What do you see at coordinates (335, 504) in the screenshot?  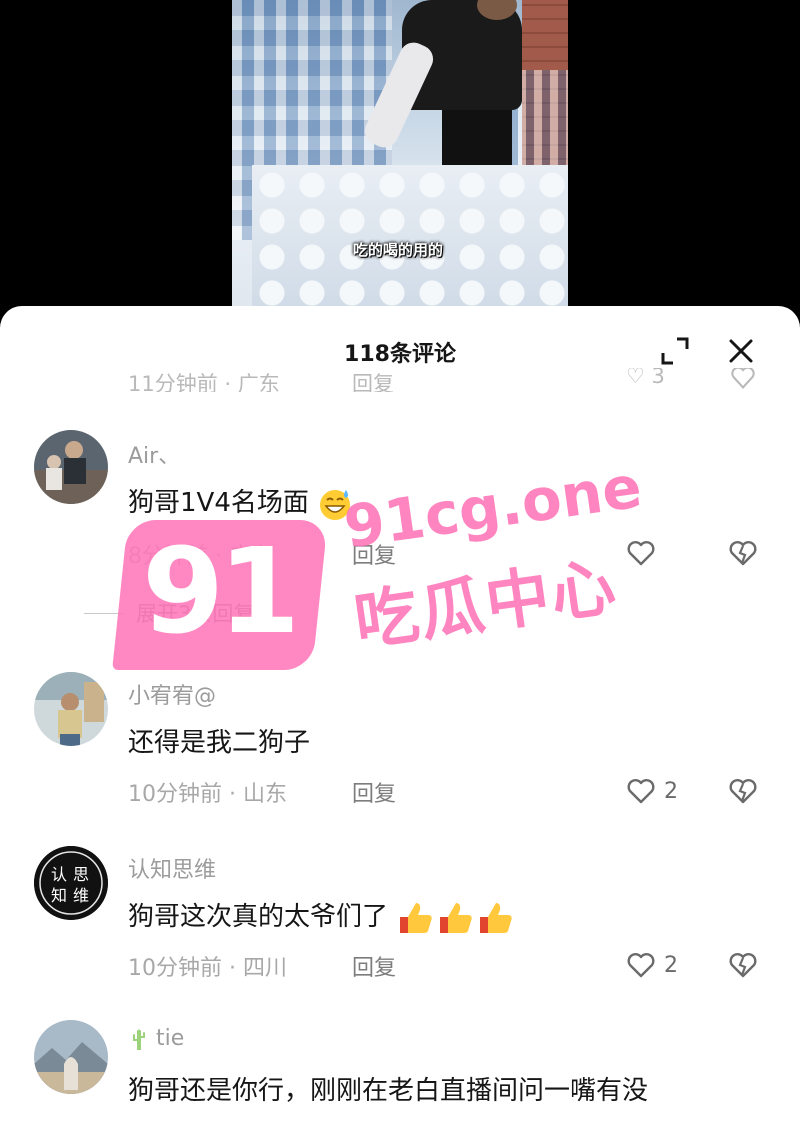 I see `grinning-sweat-emoji` at bounding box center [335, 504].